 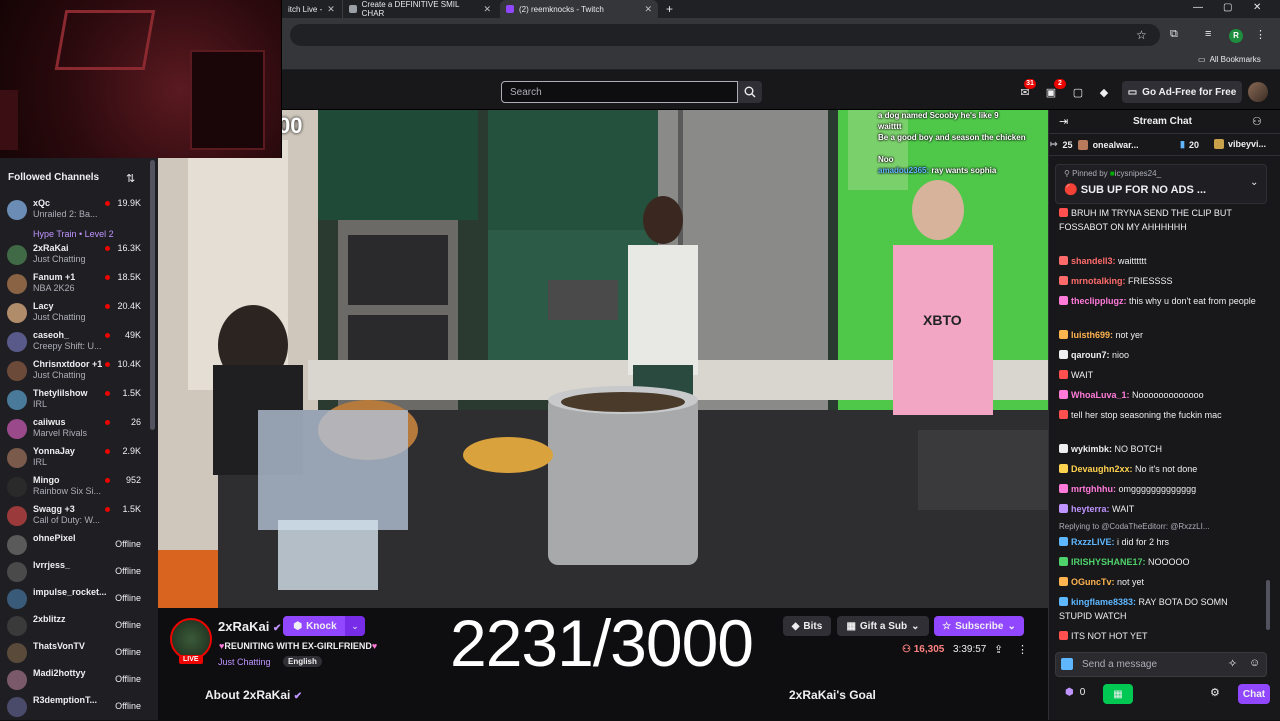 I want to click on sidebar-channel: Swagg +3 Call of Duty: W... 1.5K, so click(x=79, y=515).